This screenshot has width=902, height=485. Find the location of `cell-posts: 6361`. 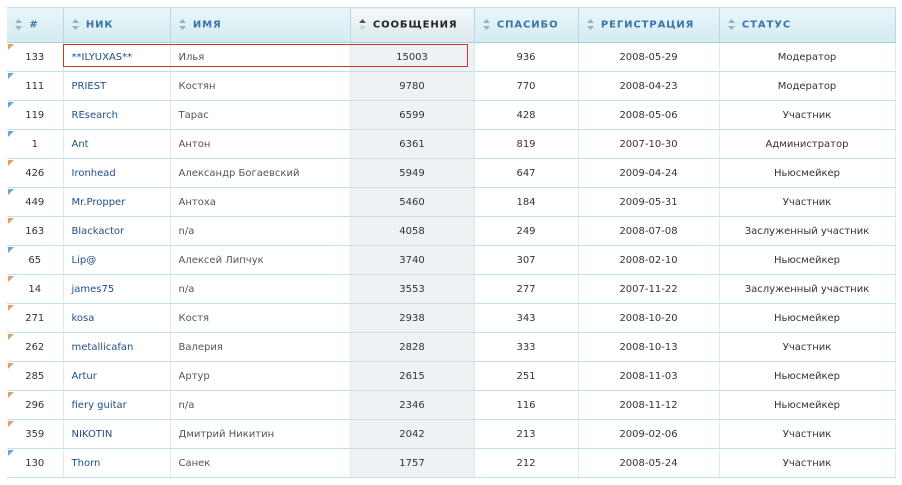

cell-posts: 6361 is located at coordinates (412, 144).